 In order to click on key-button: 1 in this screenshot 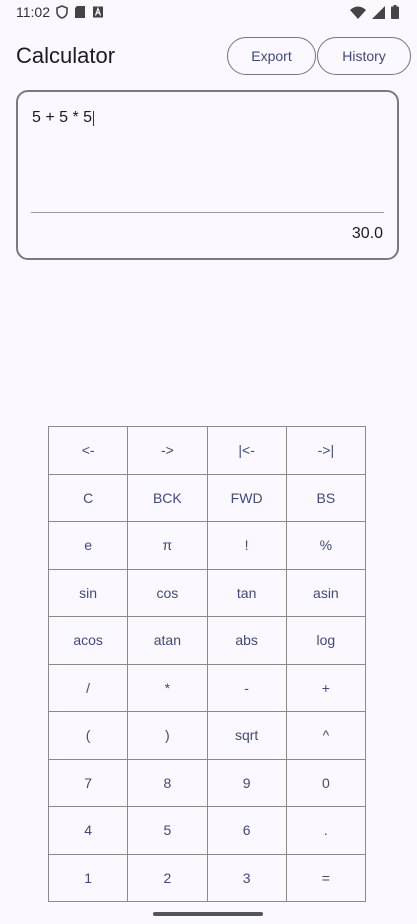, I will do `click(89, 878)`.